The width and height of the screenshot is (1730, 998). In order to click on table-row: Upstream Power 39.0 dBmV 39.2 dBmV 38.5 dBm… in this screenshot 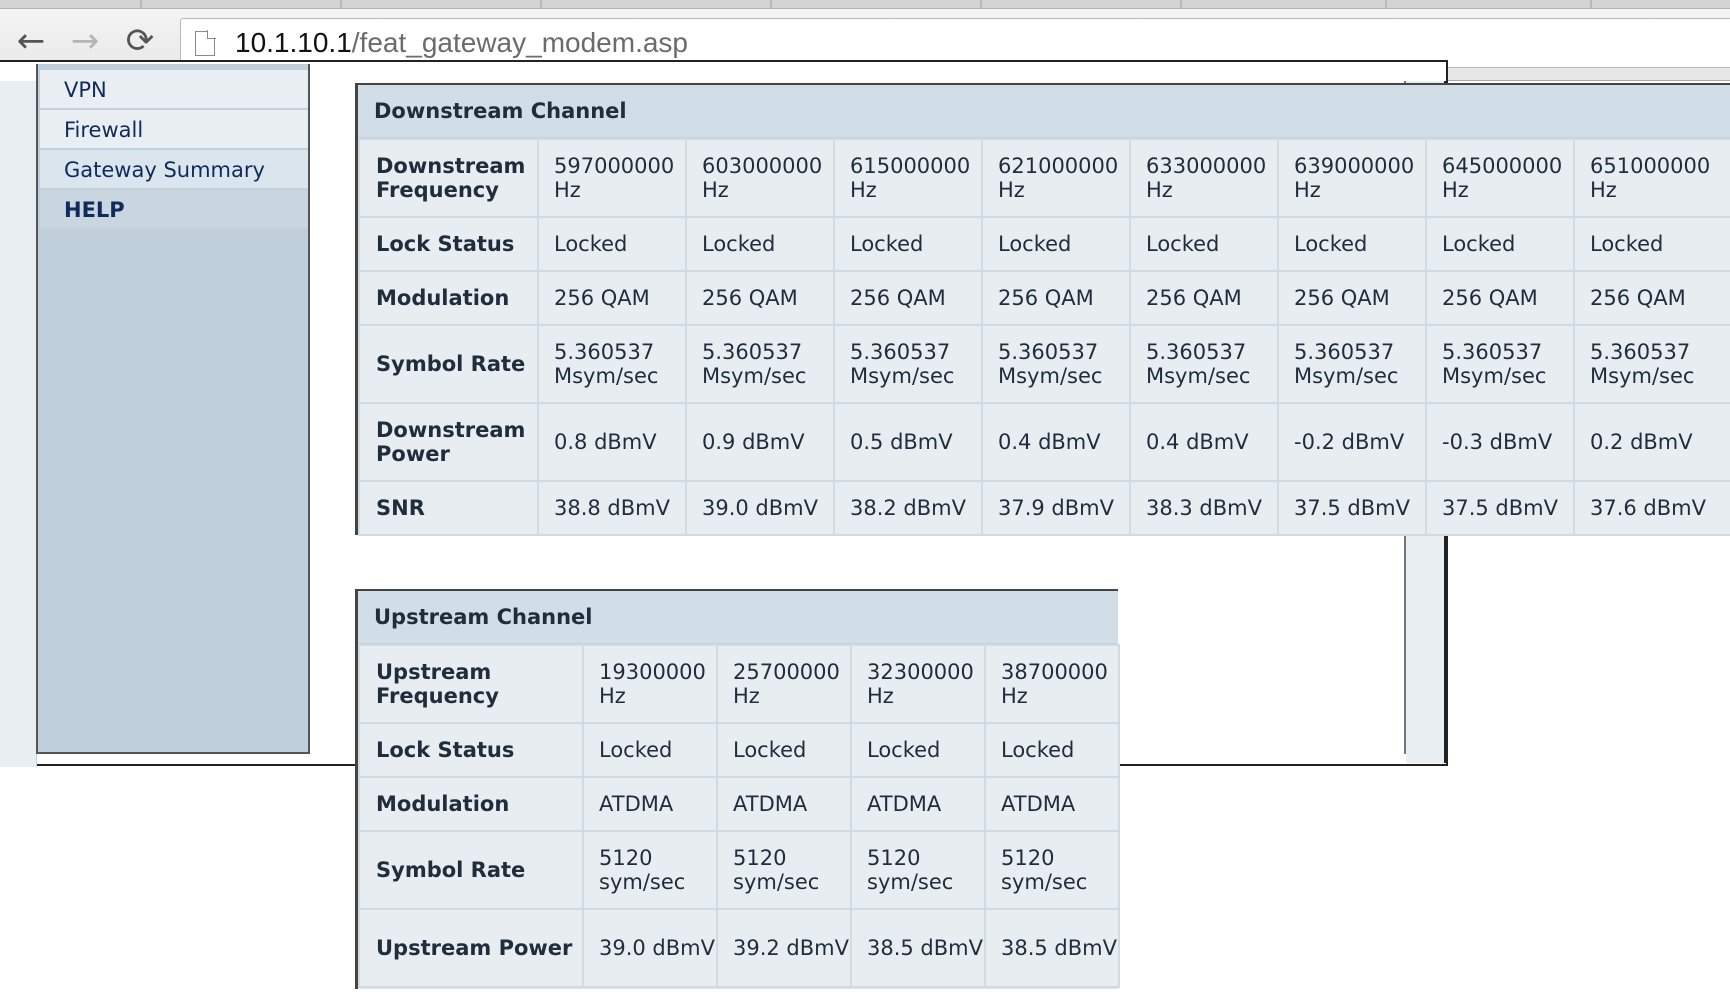, I will do `click(739, 948)`.